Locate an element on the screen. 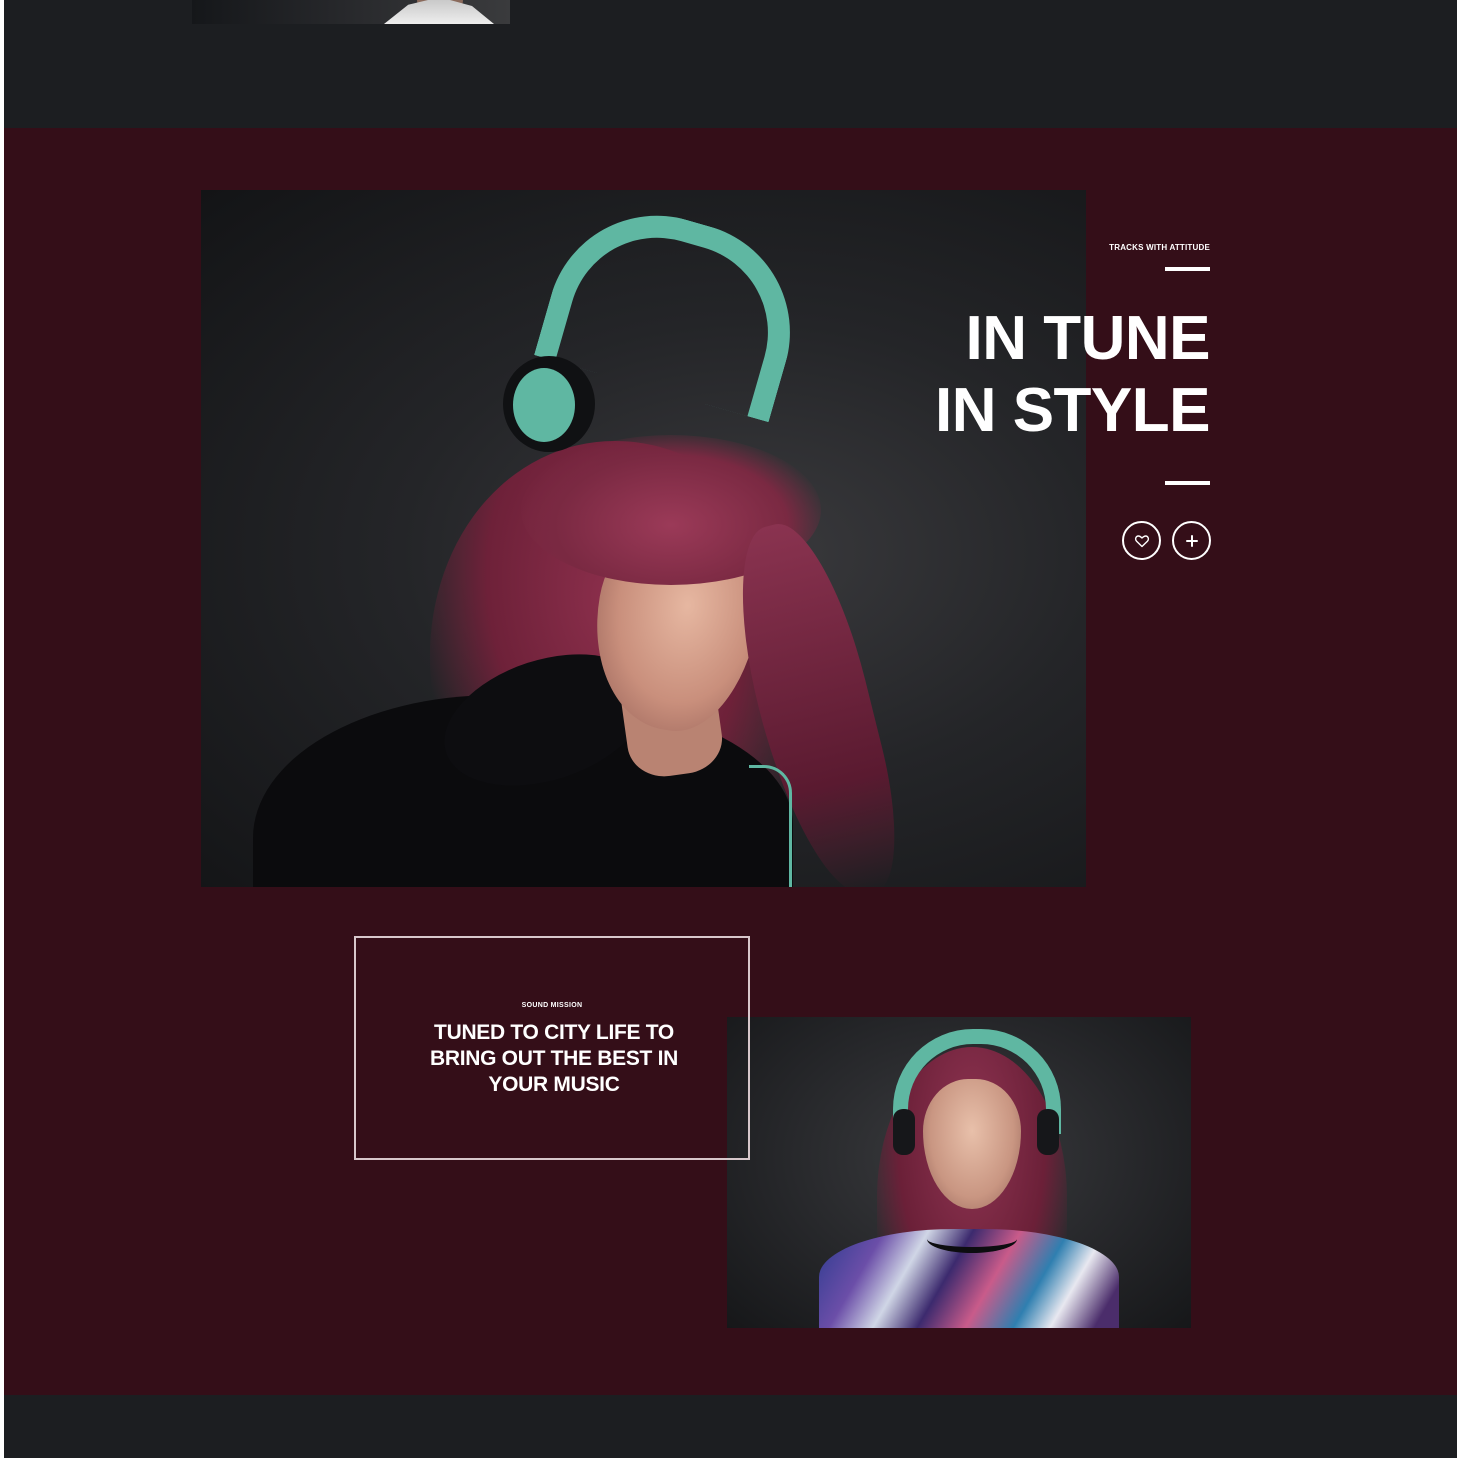  hero-headline: IN TUNE IN STYLE is located at coordinates (1047, 375).